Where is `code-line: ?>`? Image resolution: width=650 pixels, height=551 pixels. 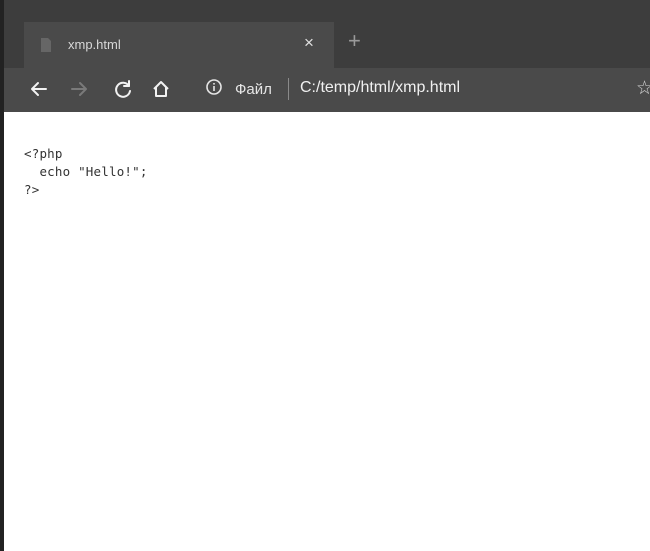
code-line: ?> is located at coordinates (32, 189).